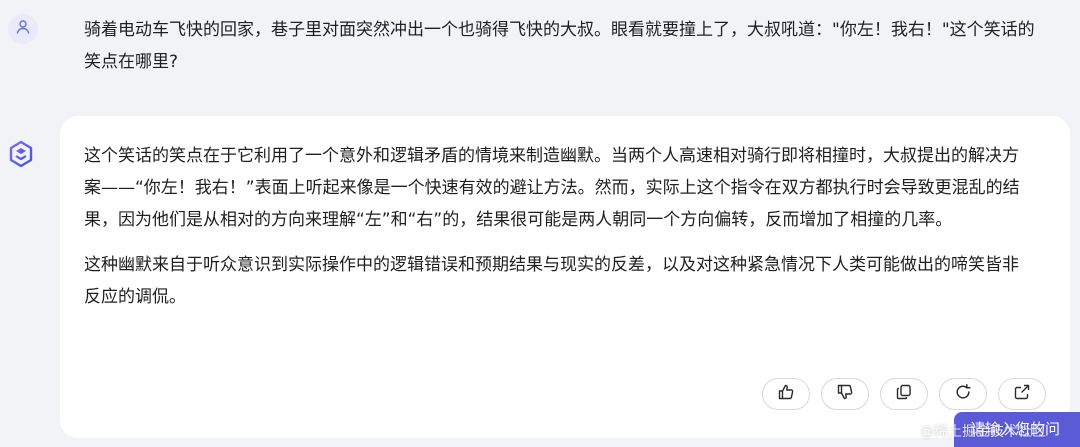  What do you see at coordinates (1017, 429) in the screenshot?
I see `chat-input-field: 请输入您的问` at bounding box center [1017, 429].